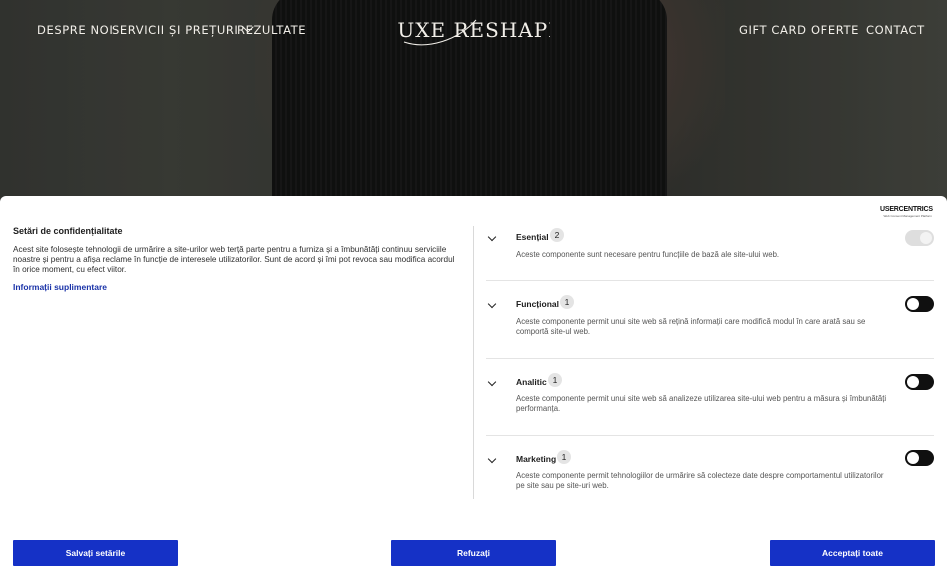 This screenshot has width=947, height=579. What do you see at coordinates (919, 458) in the screenshot?
I see `toggle-marketing` at bounding box center [919, 458].